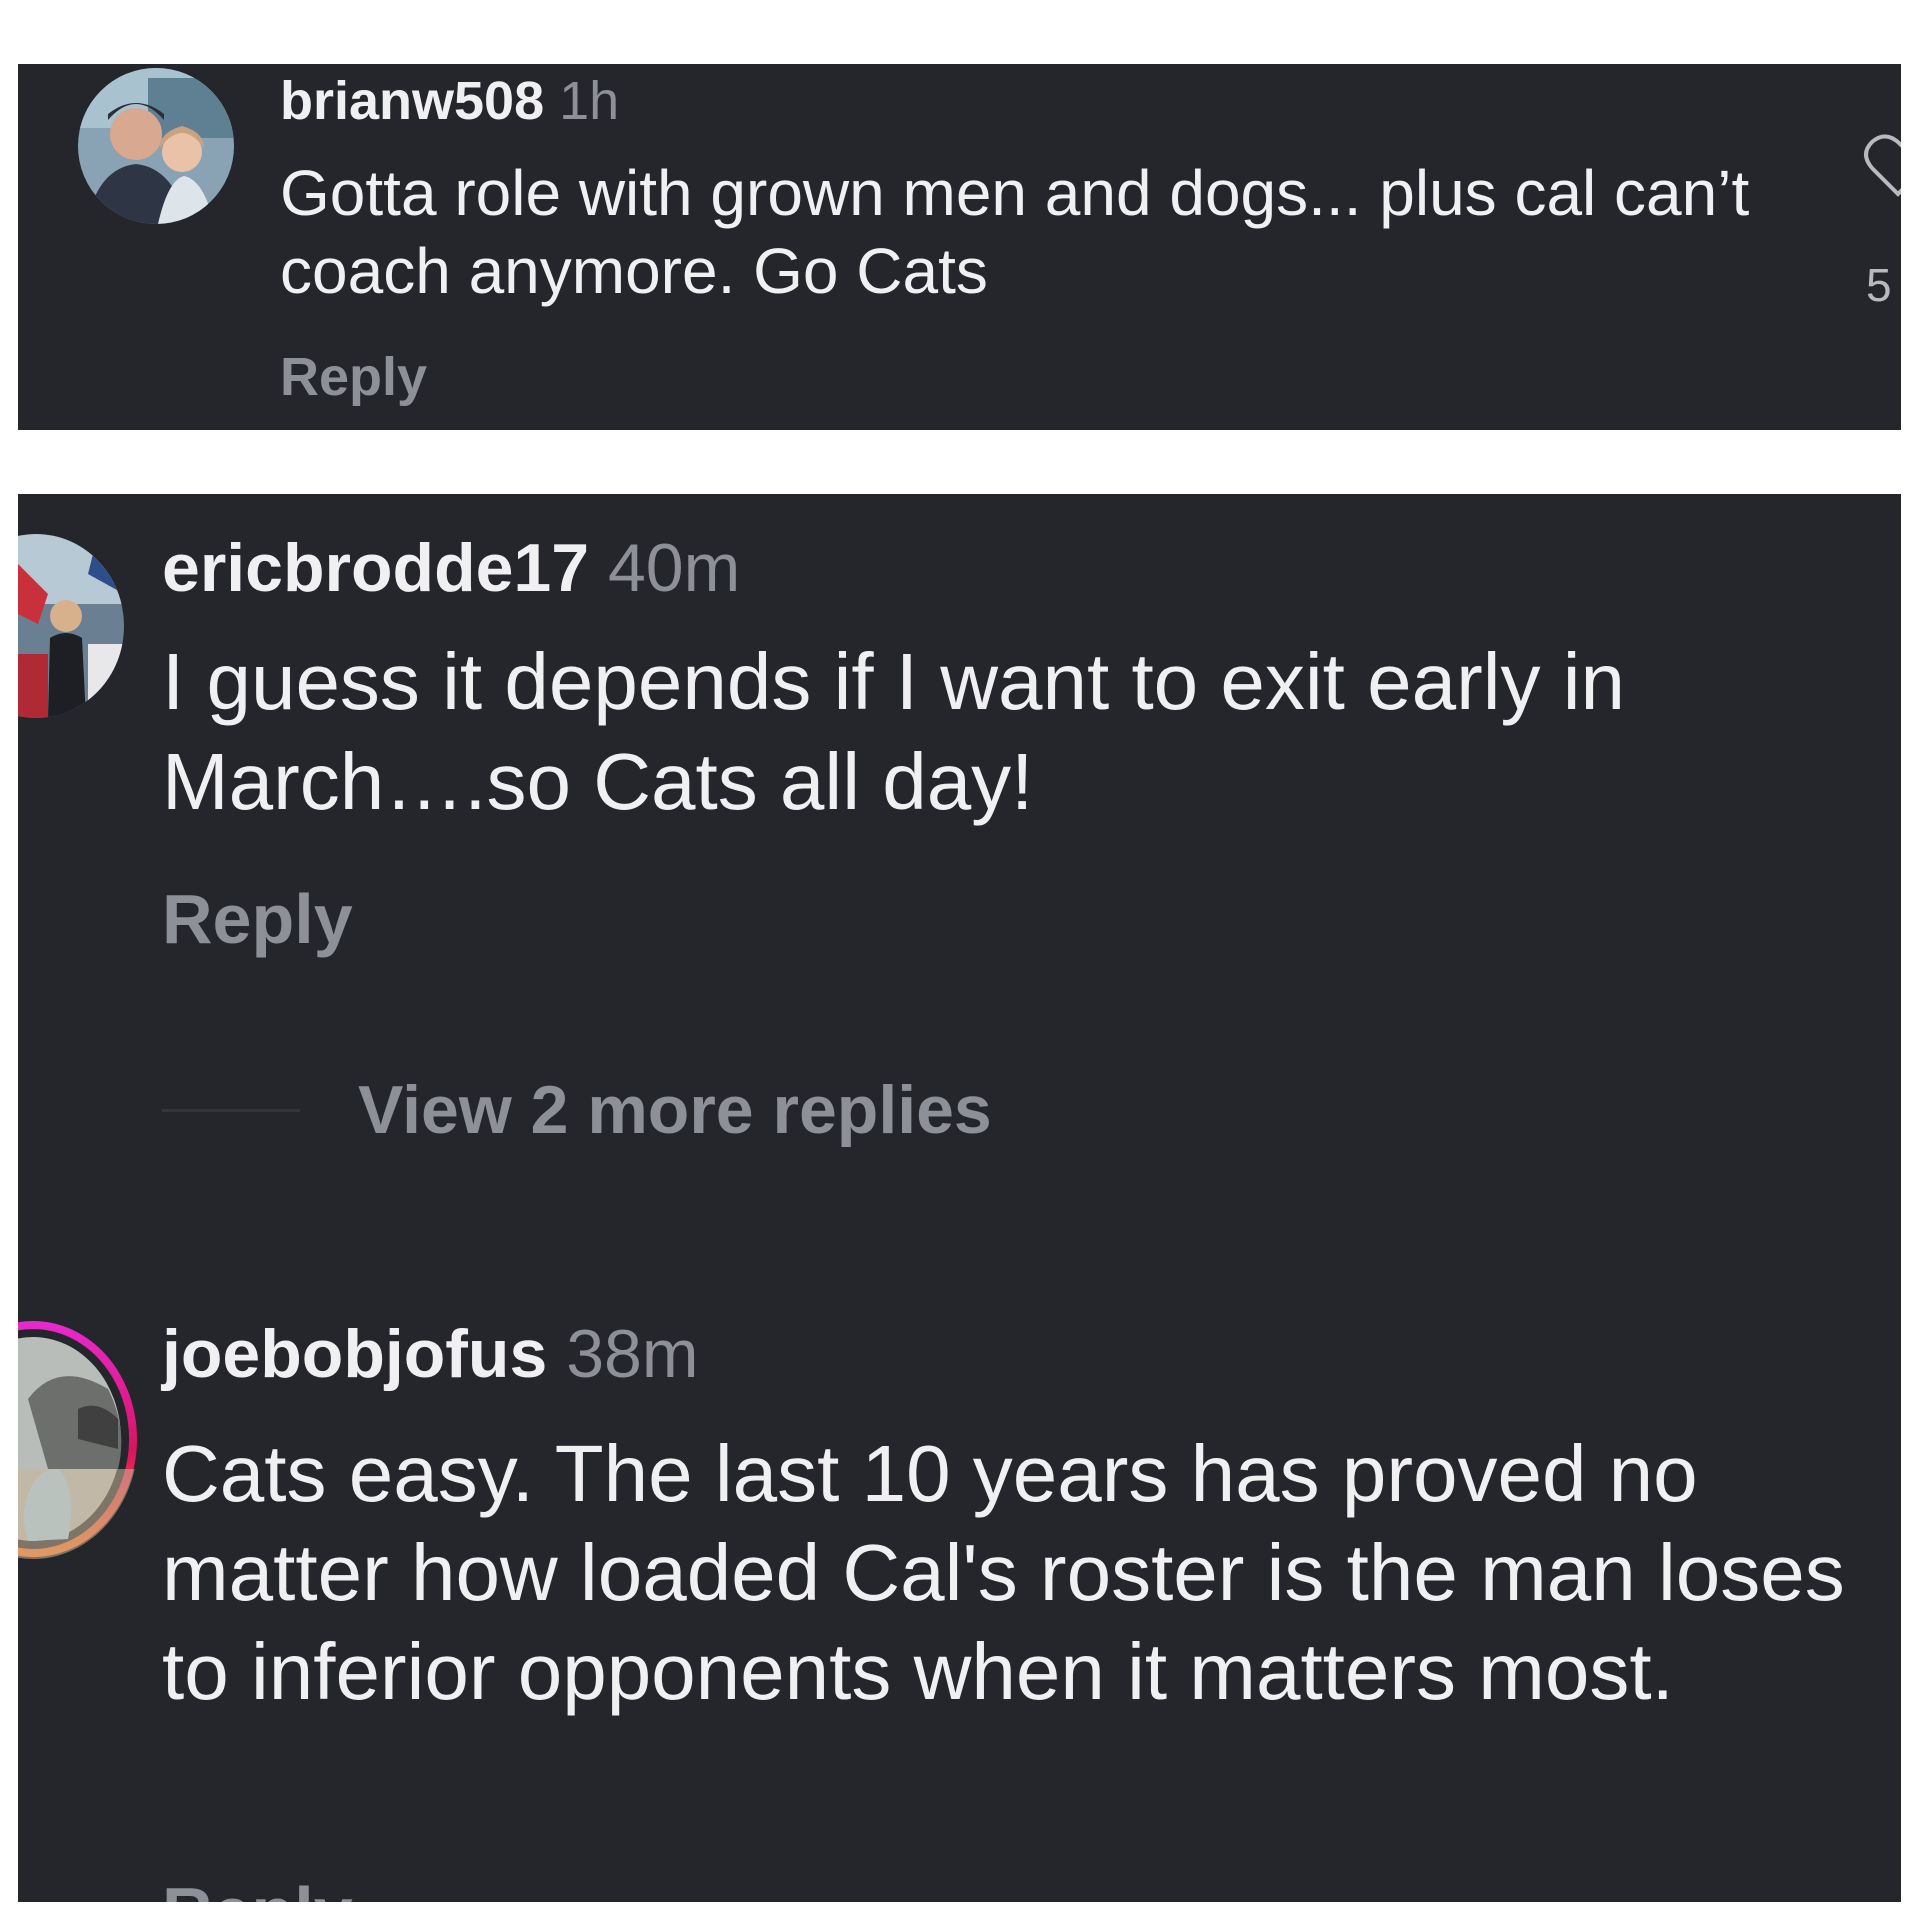 The width and height of the screenshot is (1920, 1920). I want to click on comment-header: brianw508 1h, so click(449, 101).